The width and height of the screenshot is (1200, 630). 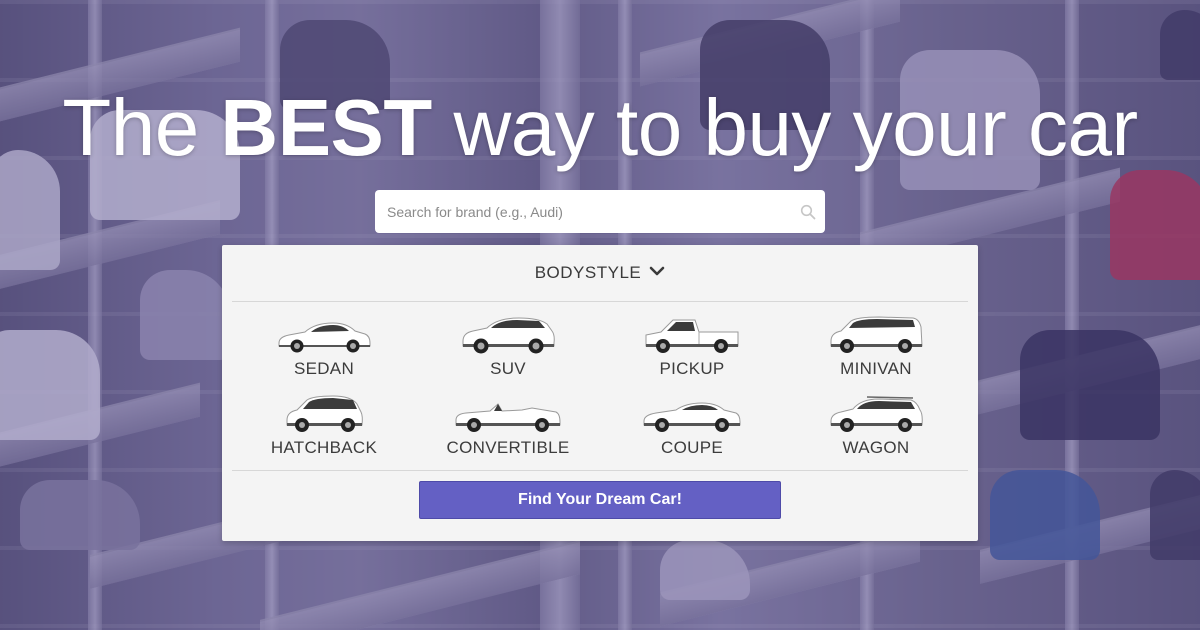 What do you see at coordinates (324, 368) in the screenshot?
I see `bodystyle-label: SEDAN` at bounding box center [324, 368].